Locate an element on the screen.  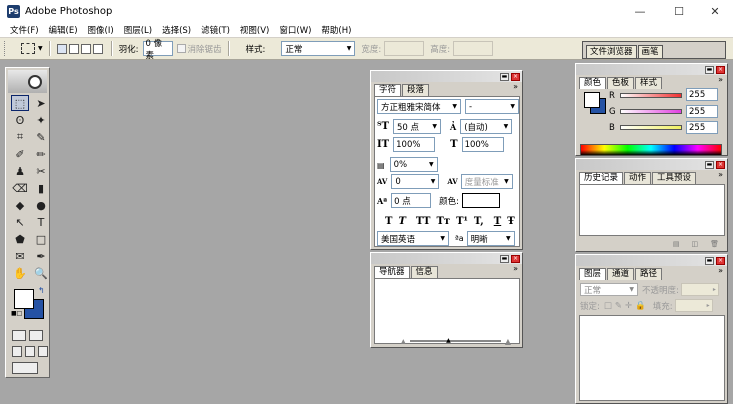
tab-brushes: 画笔 is located at coordinates (650, 51).